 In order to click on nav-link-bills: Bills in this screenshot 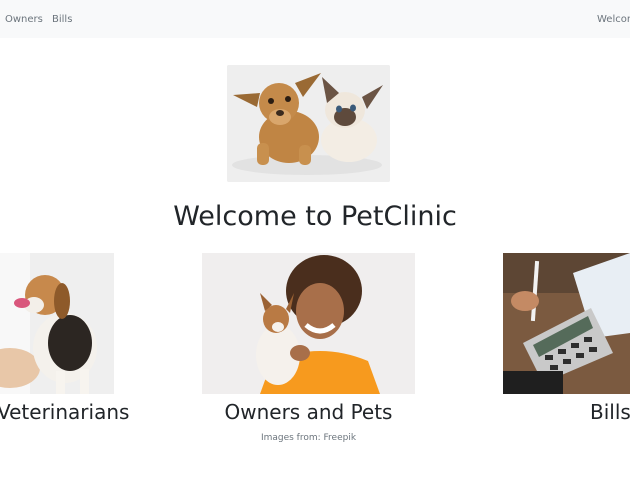, I will do `click(62, 19)`.